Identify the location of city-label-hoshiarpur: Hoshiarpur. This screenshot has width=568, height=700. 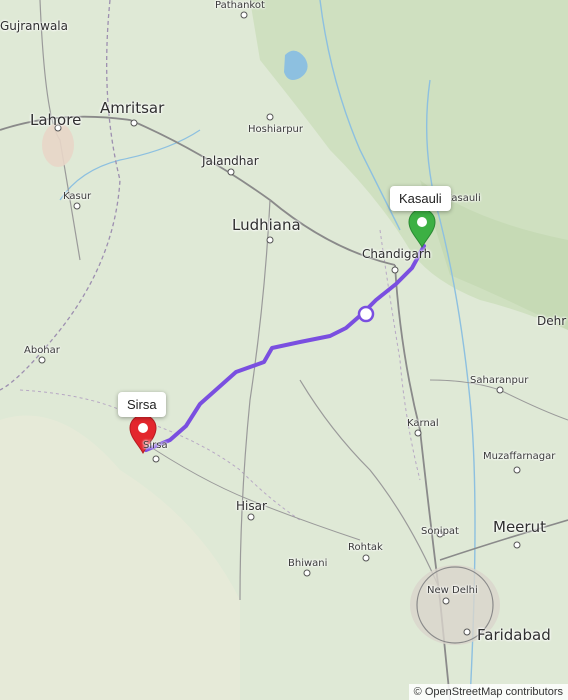
(275, 129).